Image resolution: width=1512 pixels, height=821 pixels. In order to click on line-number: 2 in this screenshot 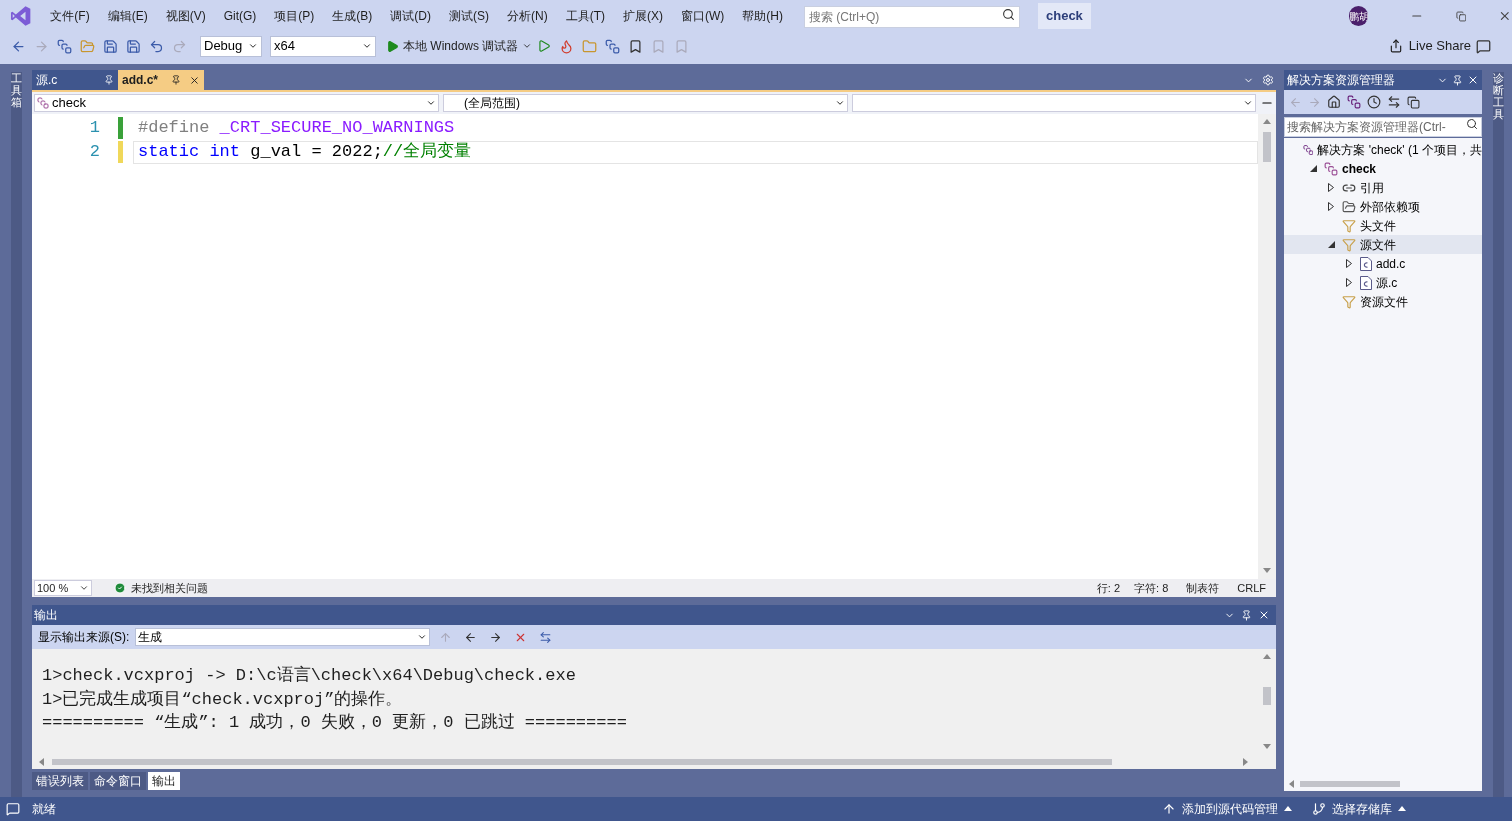, I will do `click(94, 152)`.